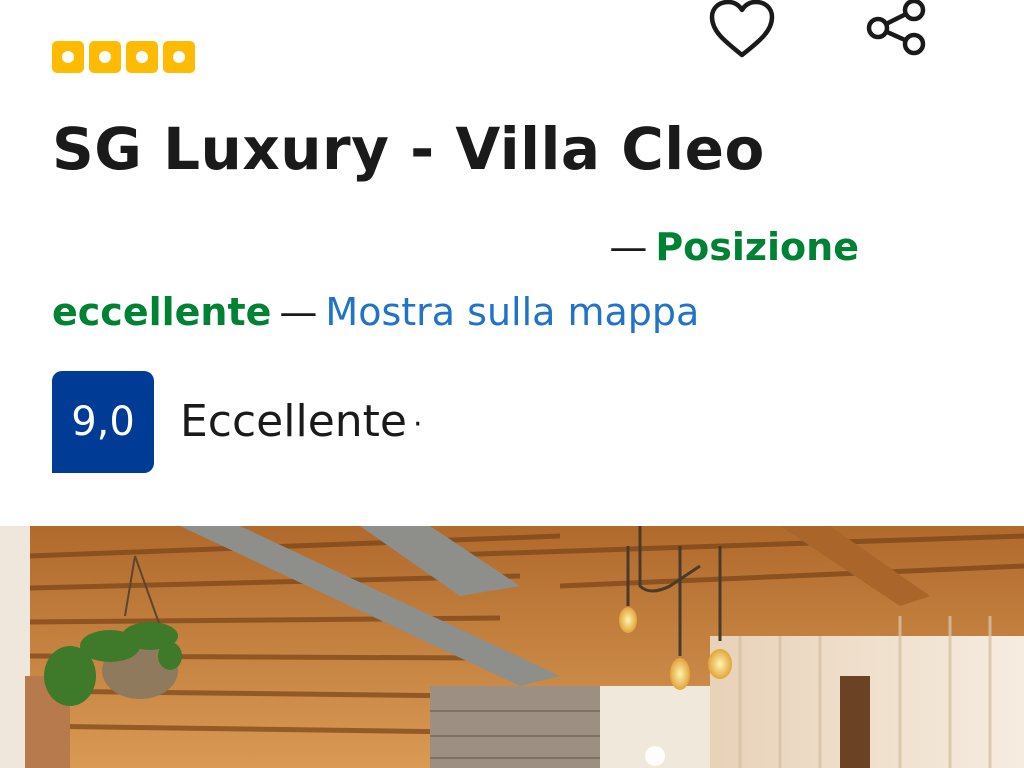  I want to click on favorite-button, so click(742, 30).